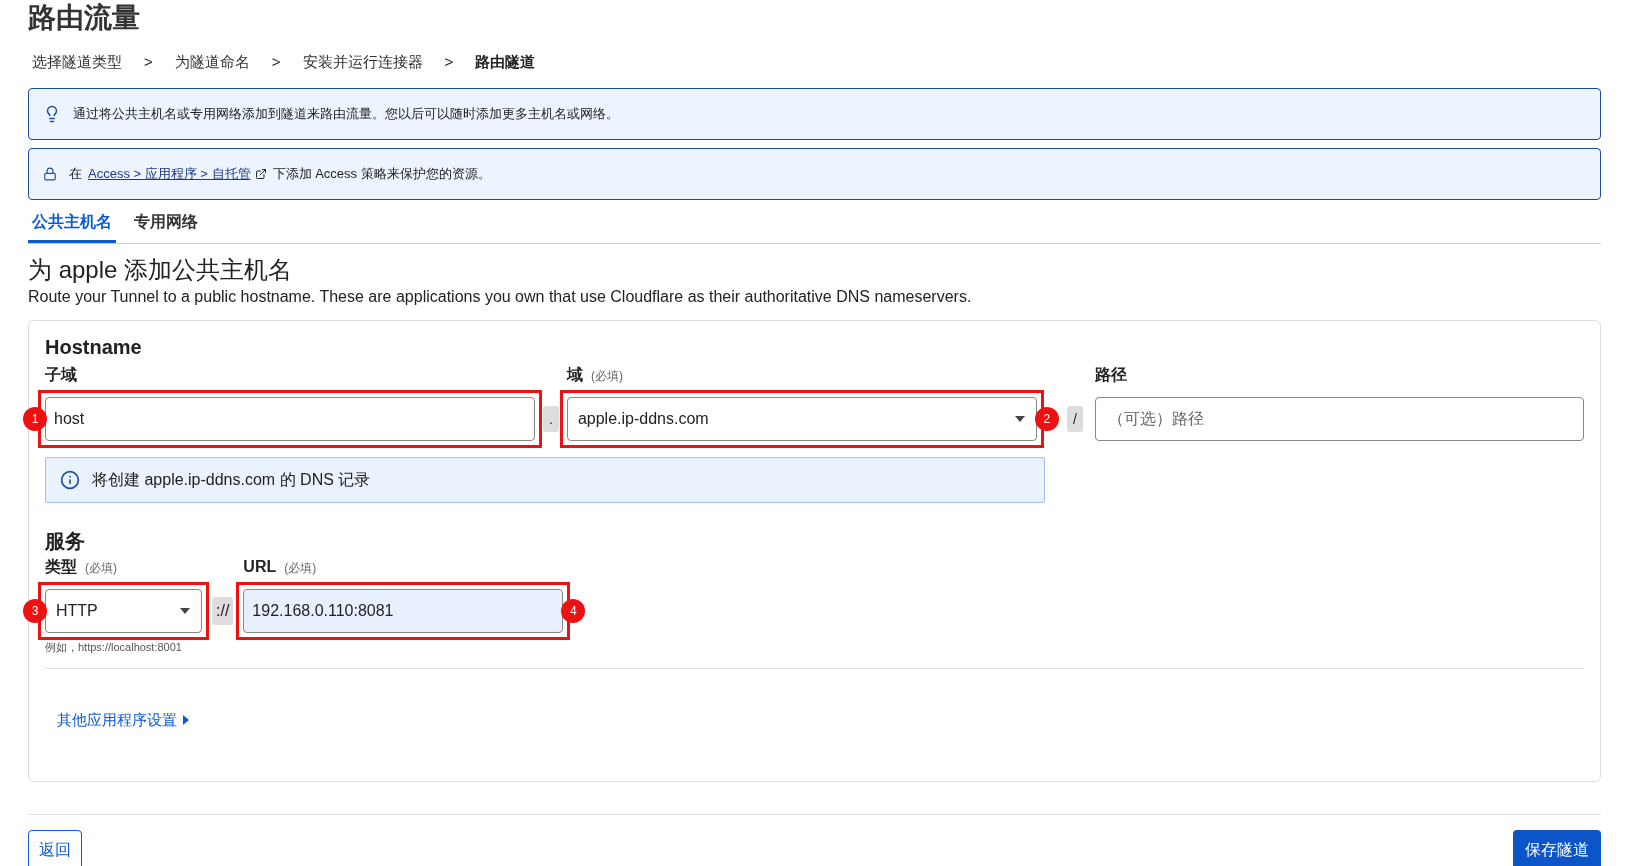  Describe the element at coordinates (161, 270) in the screenshot. I see `section-heading: 为 apple 添加公共主机名` at that location.